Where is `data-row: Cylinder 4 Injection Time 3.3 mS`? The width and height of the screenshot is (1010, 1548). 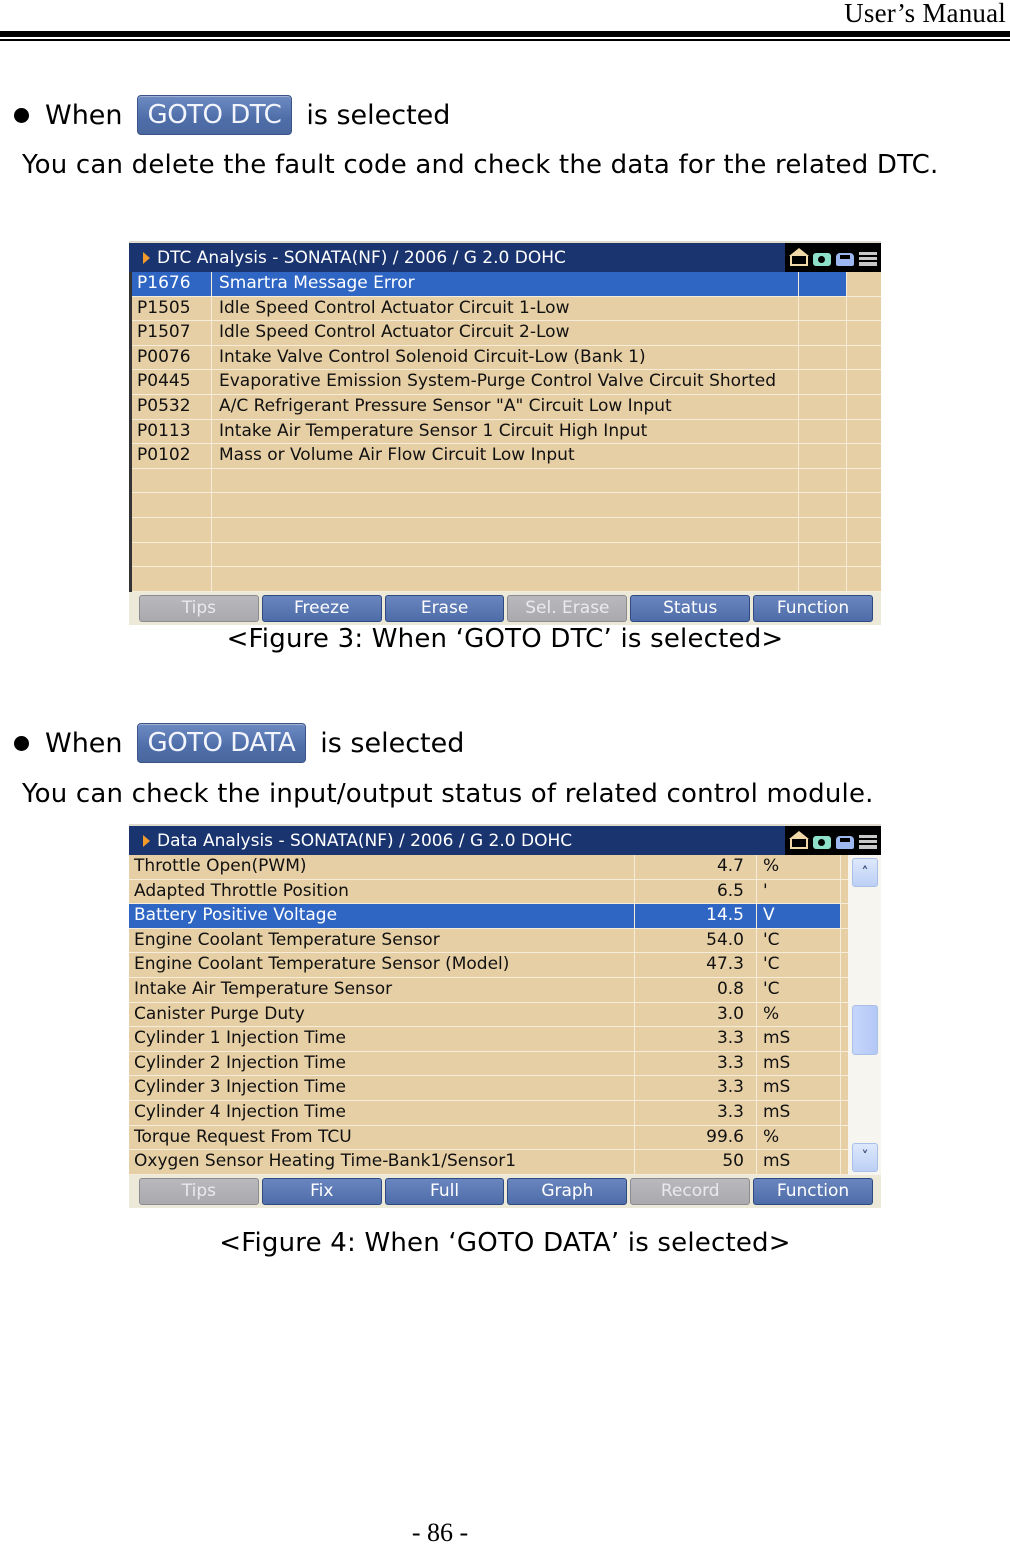 data-row: Cylinder 4 Injection Time 3.3 mS is located at coordinates (505, 1113).